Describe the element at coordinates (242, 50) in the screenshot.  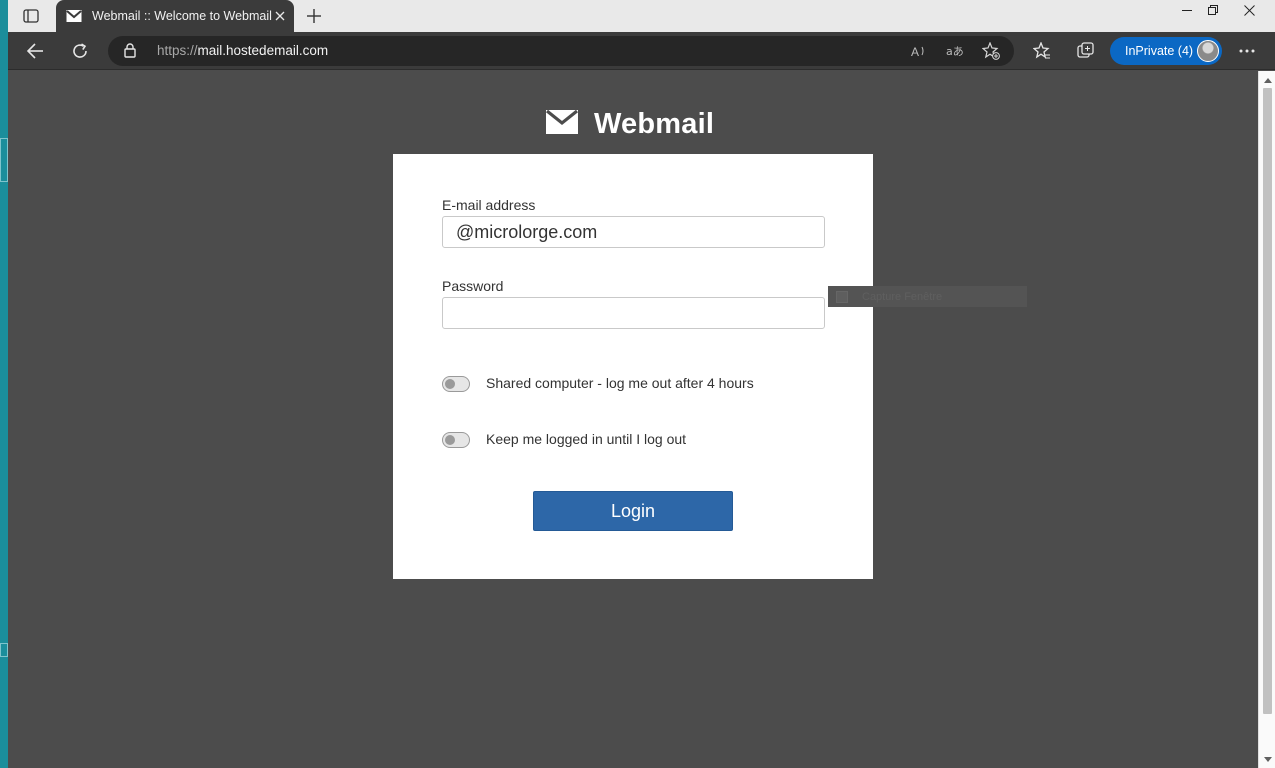
I see `url-text: https://mail.hostedemail.com` at that location.